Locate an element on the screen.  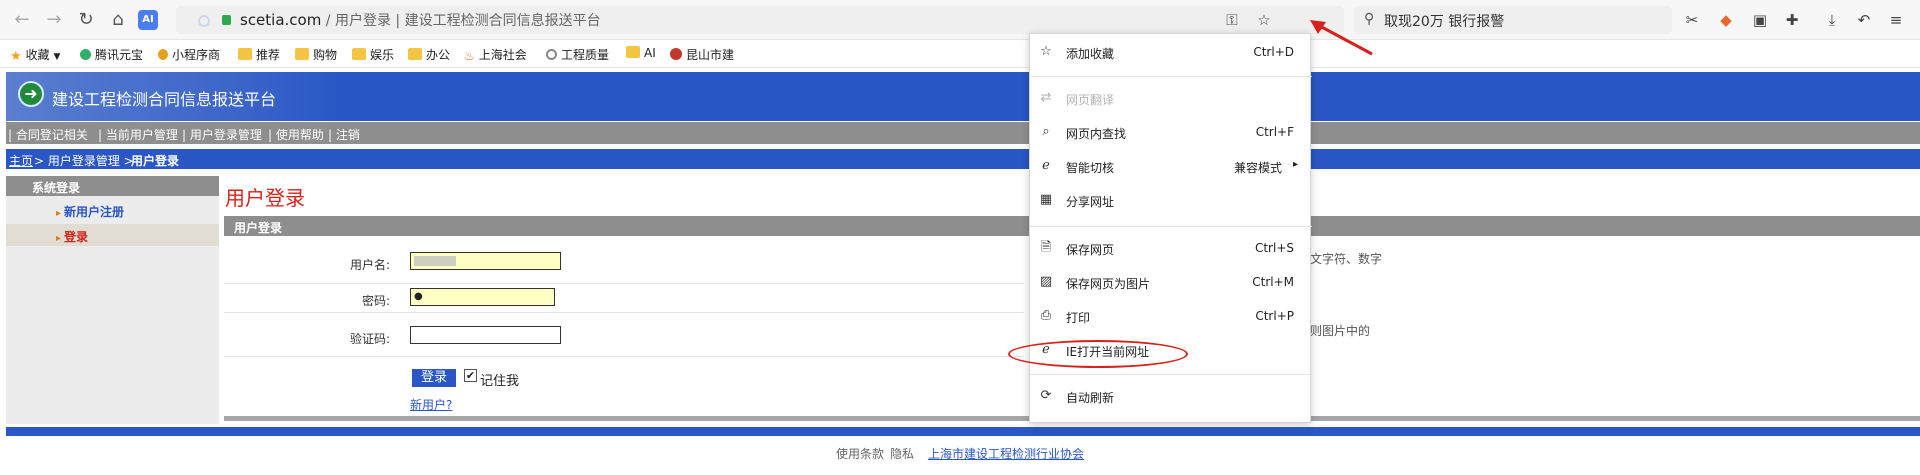
refresh-clock-icon: ⟳ is located at coordinates (1046, 395).